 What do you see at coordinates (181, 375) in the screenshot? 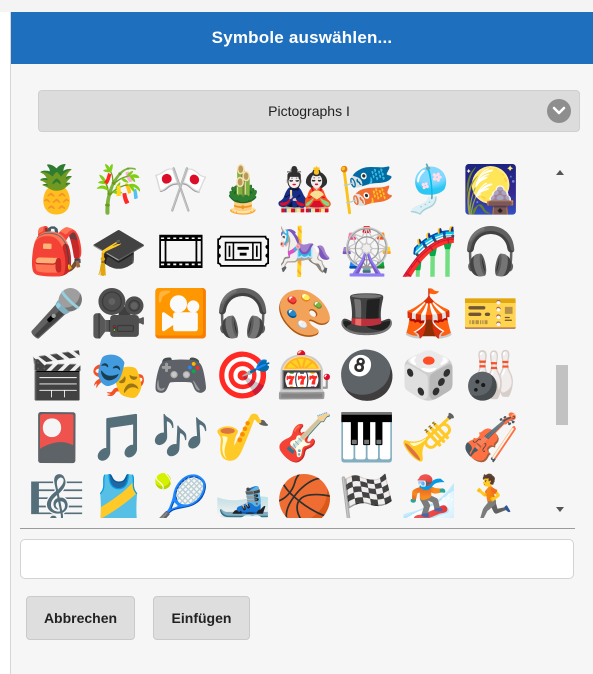
I see `symbol-cell: 🎮` at bounding box center [181, 375].